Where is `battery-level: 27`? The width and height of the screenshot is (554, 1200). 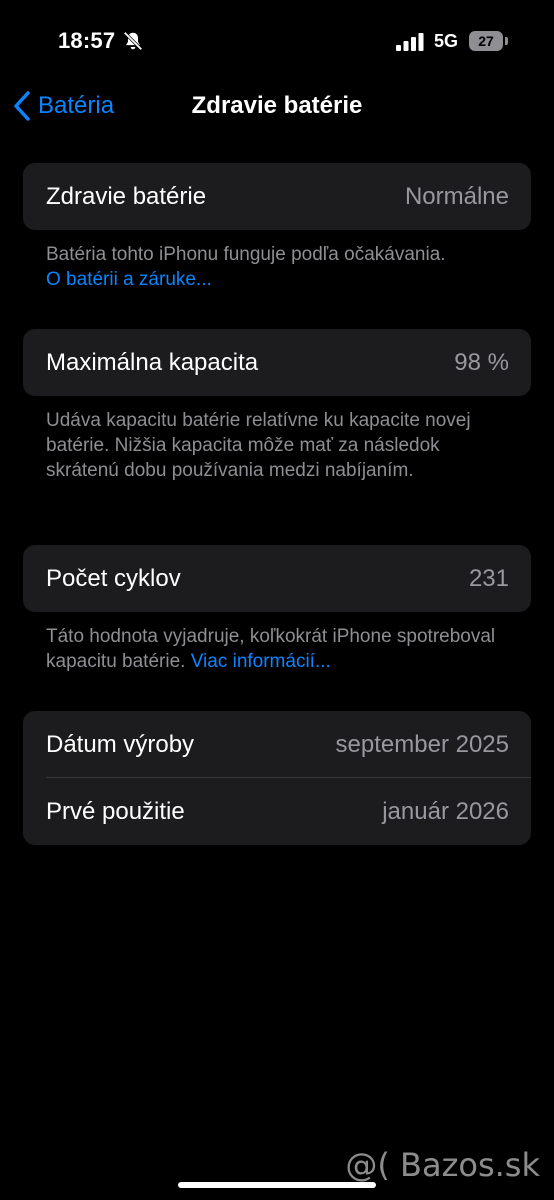 battery-level: 27 is located at coordinates (486, 41).